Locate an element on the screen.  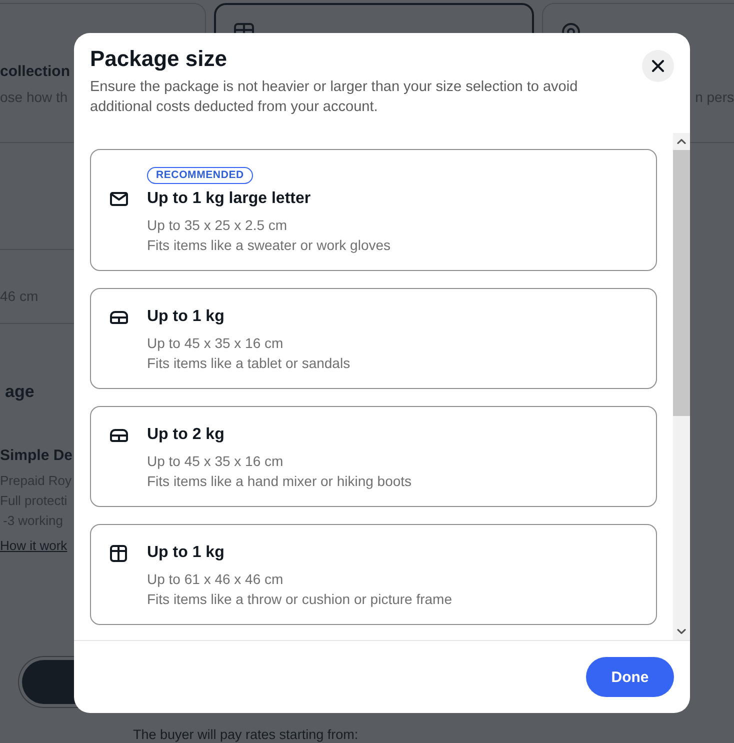
done-button: Done is located at coordinates (630, 677).